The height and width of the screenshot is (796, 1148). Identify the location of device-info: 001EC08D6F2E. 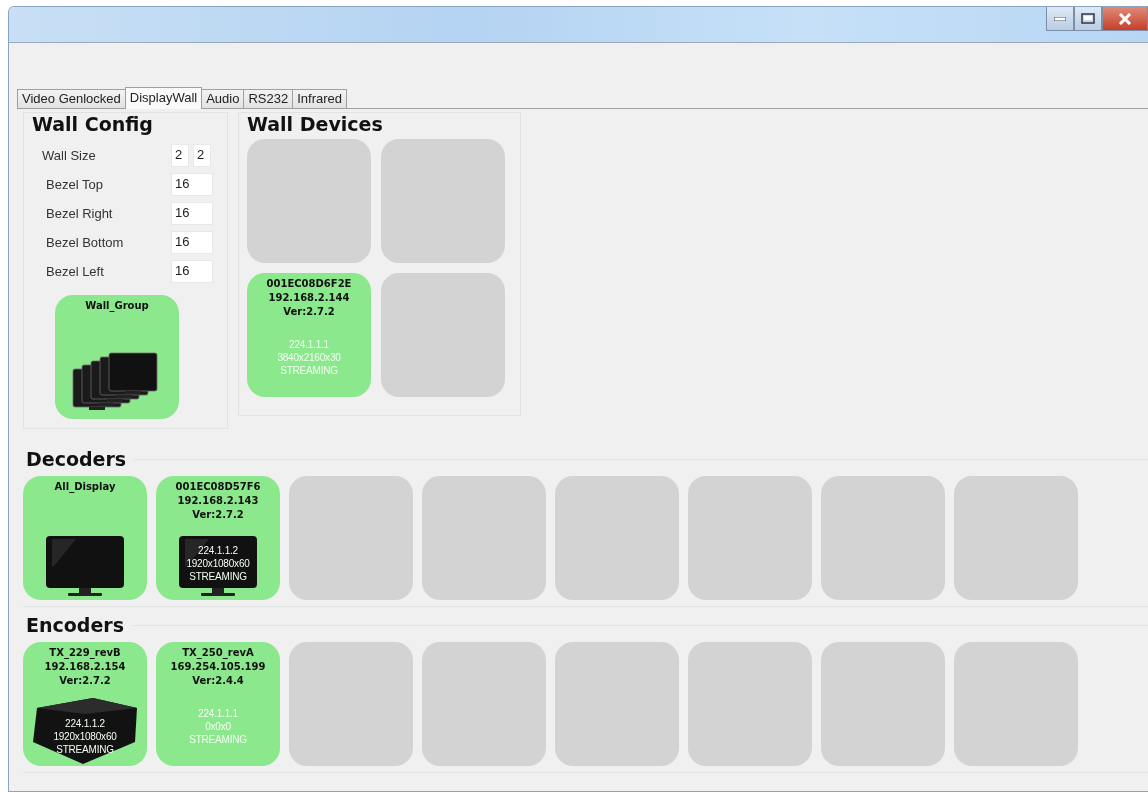
(309, 284).